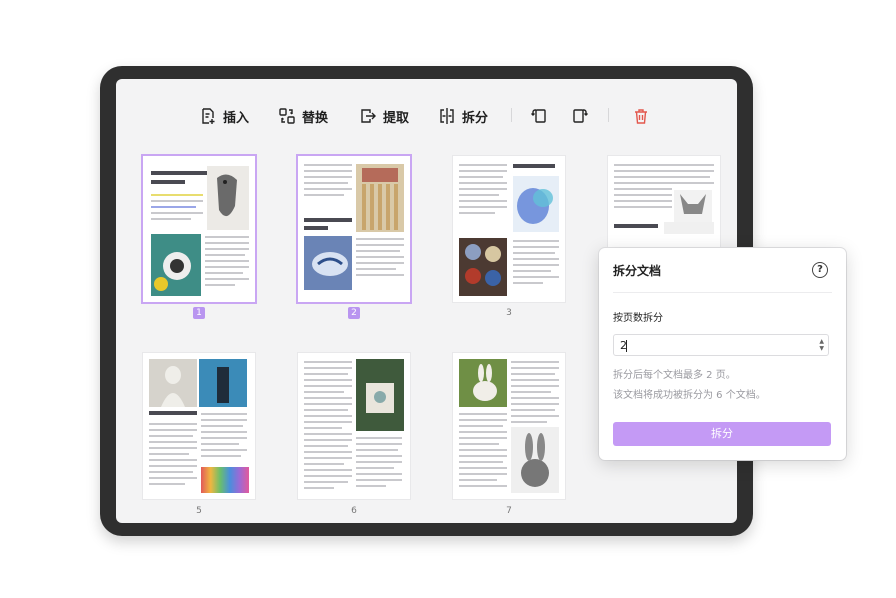 The width and height of the screenshot is (896, 598). Describe the element at coordinates (328, 263) in the screenshot. I see `ink-painting-image` at that location.